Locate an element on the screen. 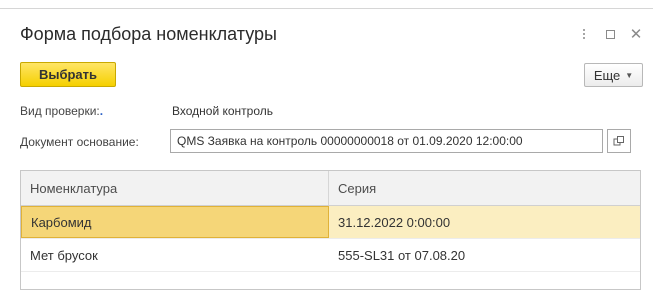 The image size is (653, 300). open-document-icon is located at coordinates (619, 141).